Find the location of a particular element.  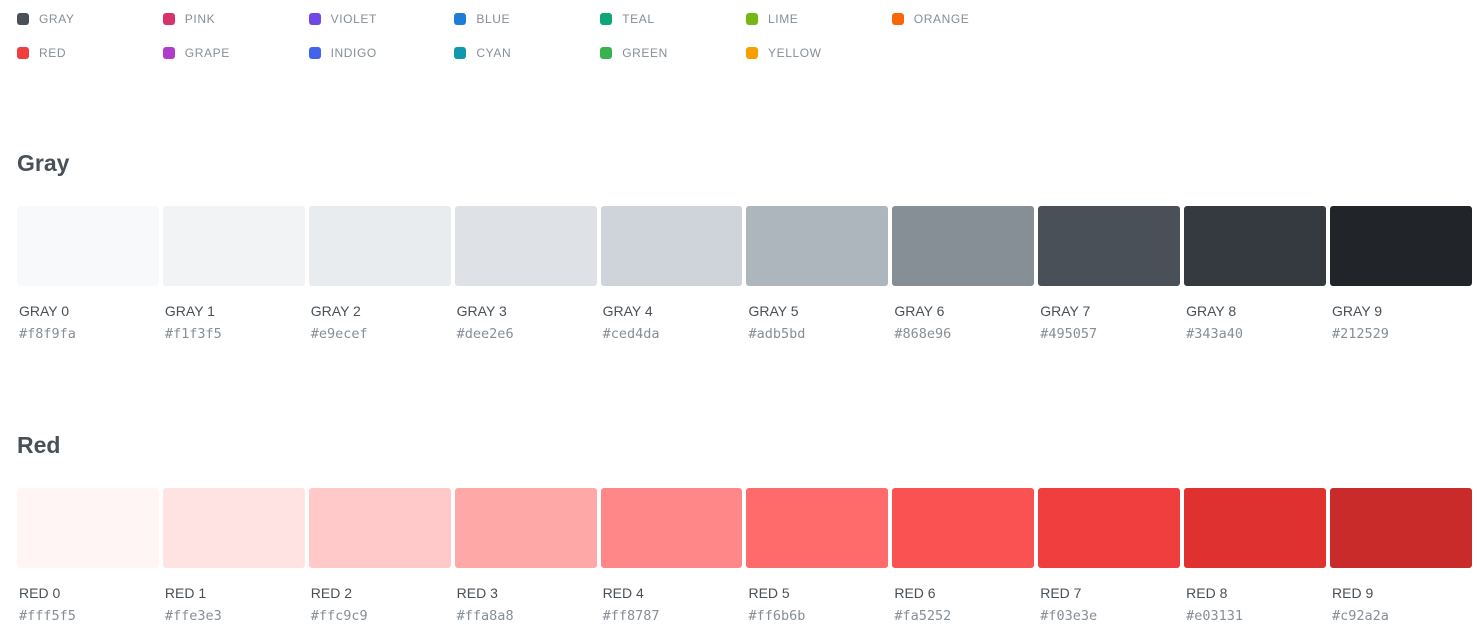

color-swatch-gray-1: GRAY 1 #f1f3f5 is located at coordinates (233, 274).